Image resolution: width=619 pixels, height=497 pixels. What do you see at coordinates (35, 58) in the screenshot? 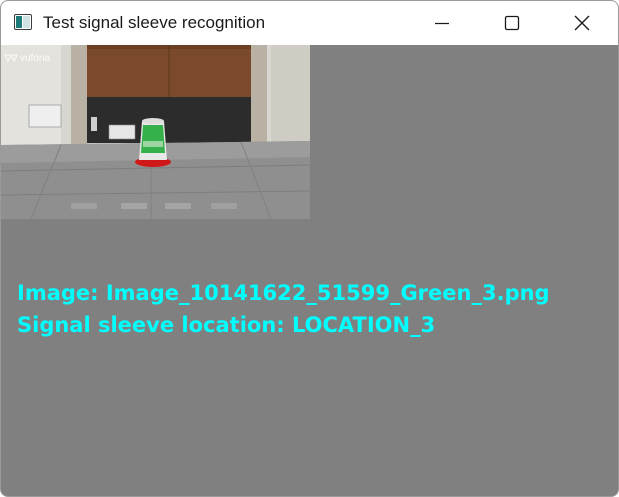
I see `watermark-text: vuforia` at bounding box center [35, 58].